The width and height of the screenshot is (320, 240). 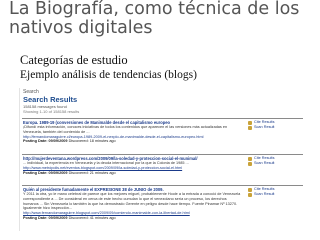 I want to click on slide-caption: Ejemplo análisis de tendencias (blogs), so click(x=108, y=75).